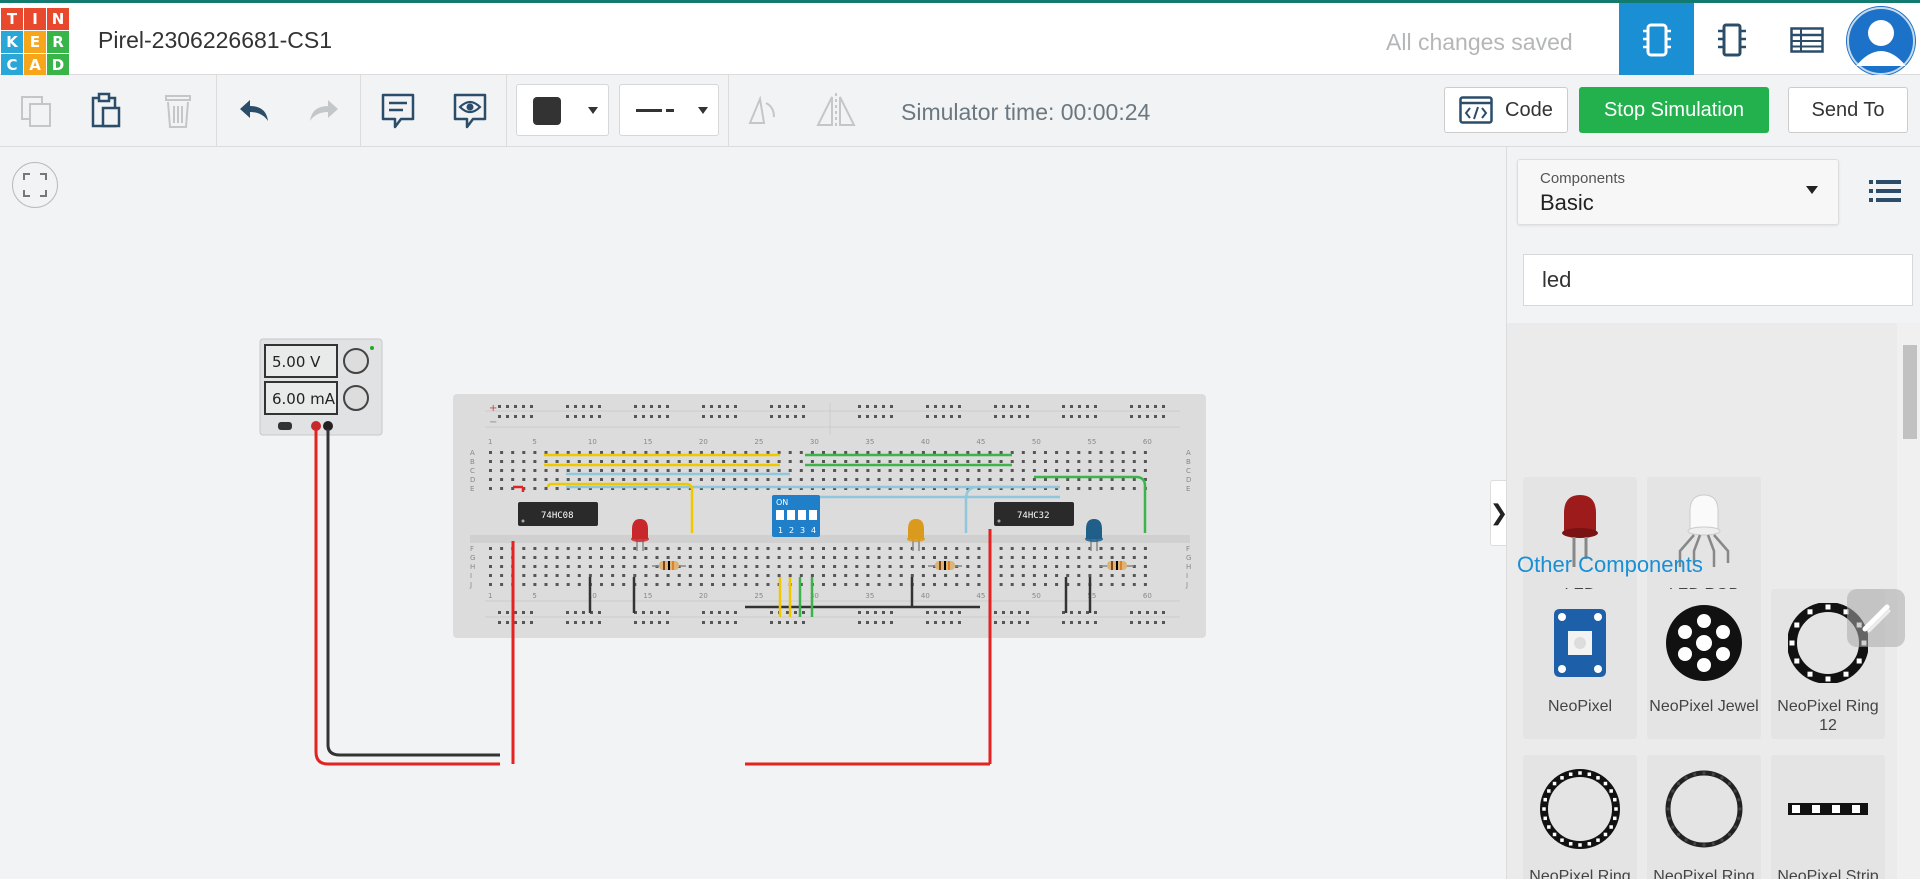  Describe the element at coordinates (1828, 817) in the screenshot. I see `component-card-neopixel-strip: NeoPixel Strip` at that location.